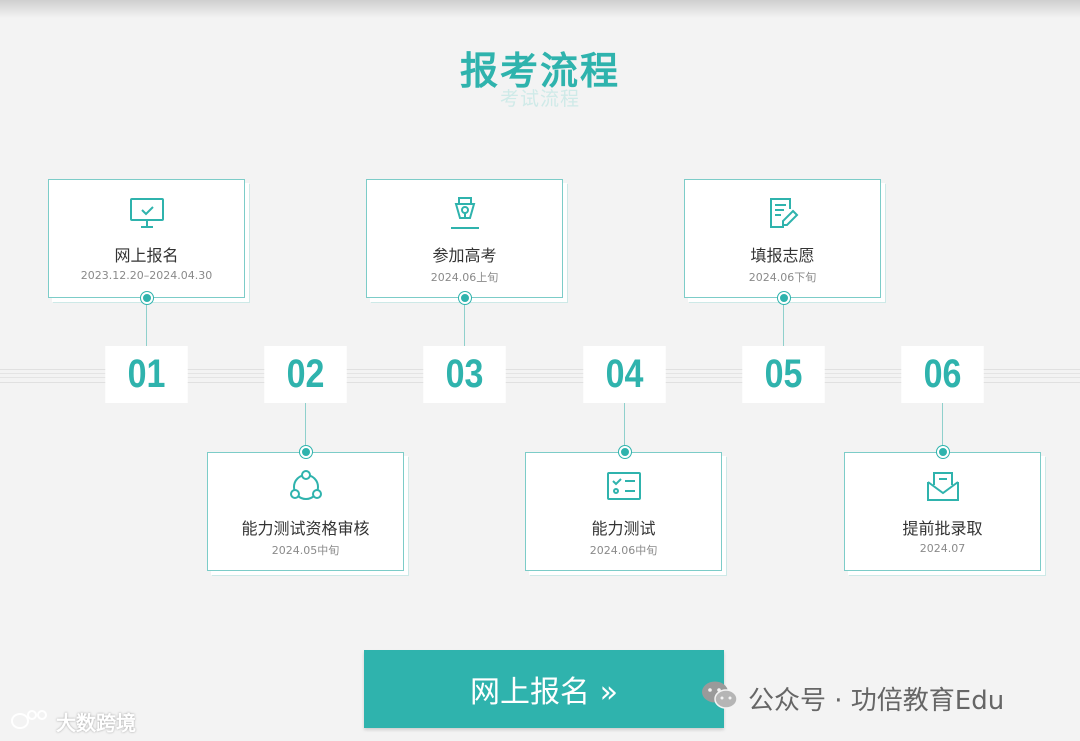 Image resolution: width=1080 pixels, height=741 pixels. What do you see at coordinates (942, 548) in the screenshot?
I see `step-date: 2024.07` at bounding box center [942, 548].